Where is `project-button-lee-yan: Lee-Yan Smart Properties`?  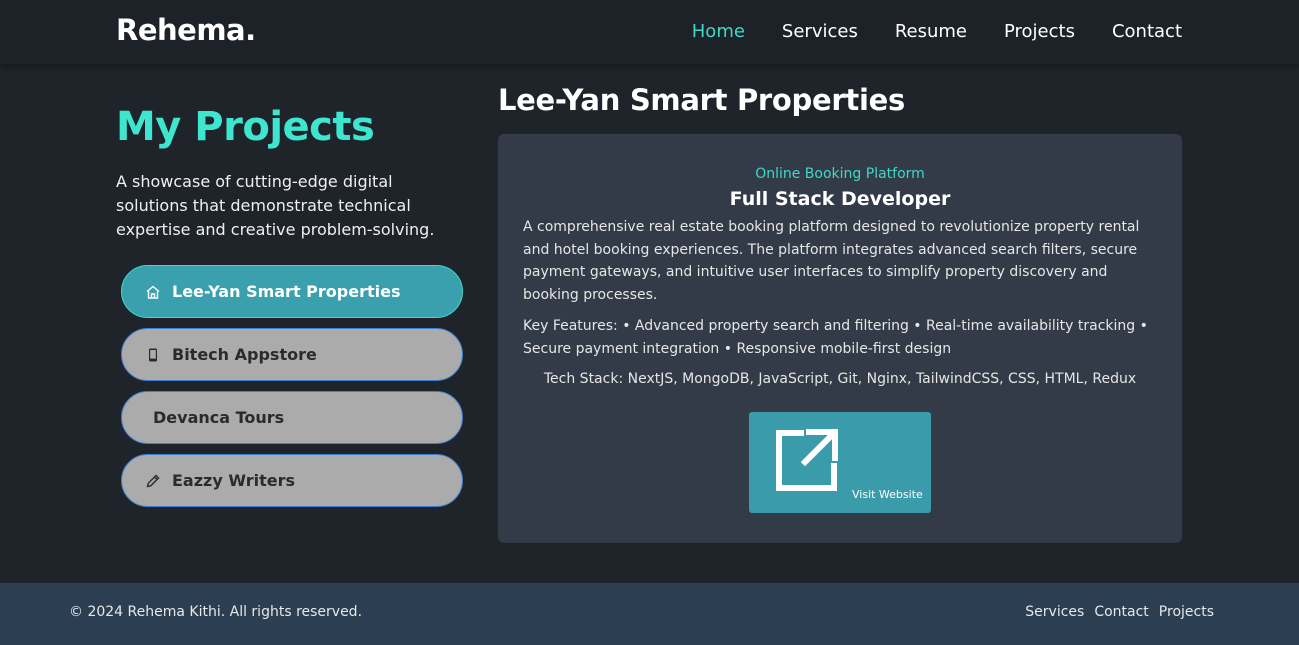
project-button-lee-yan: Lee-Yan Smart Properties is located at coordinates (292, 291).